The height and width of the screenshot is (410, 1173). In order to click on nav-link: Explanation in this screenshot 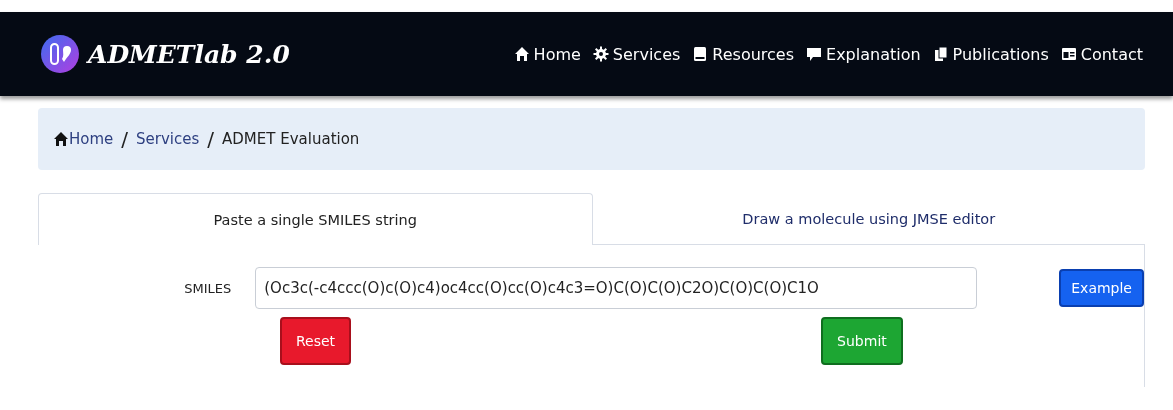, I will do `click(863, 54)`.